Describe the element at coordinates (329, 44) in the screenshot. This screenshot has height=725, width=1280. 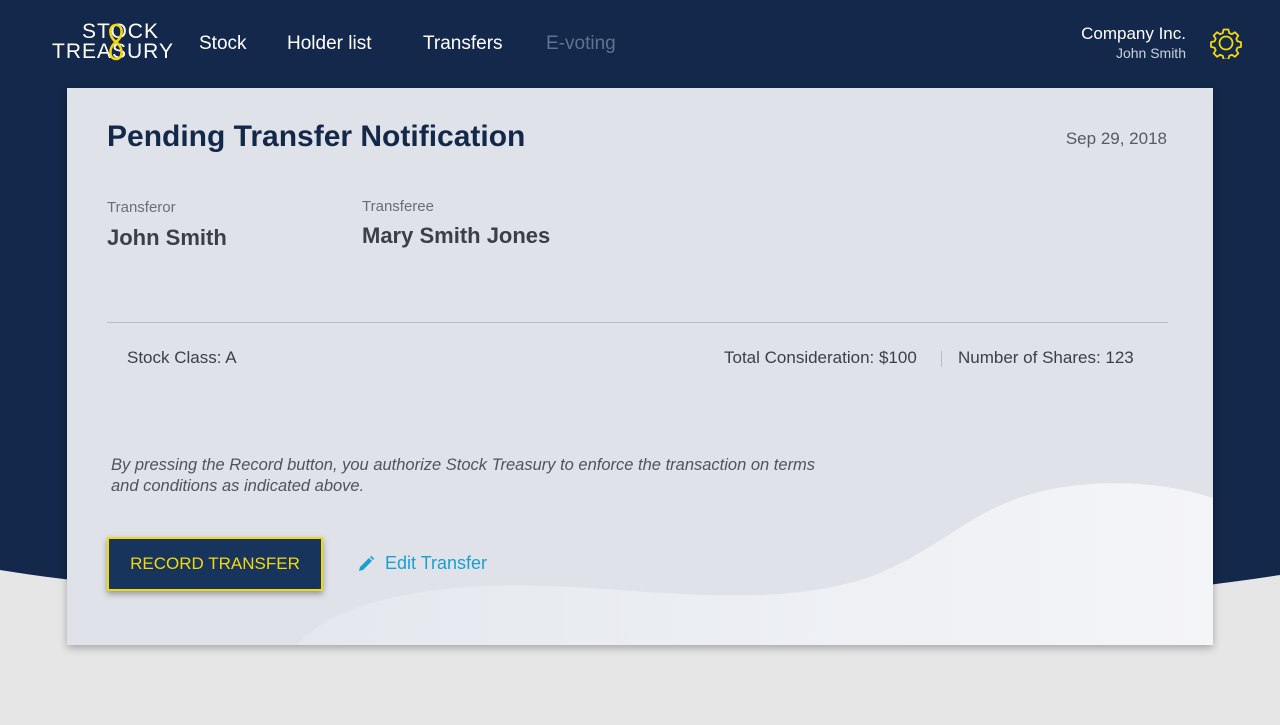
I see `nav-holder-list: Holder list` at that location.